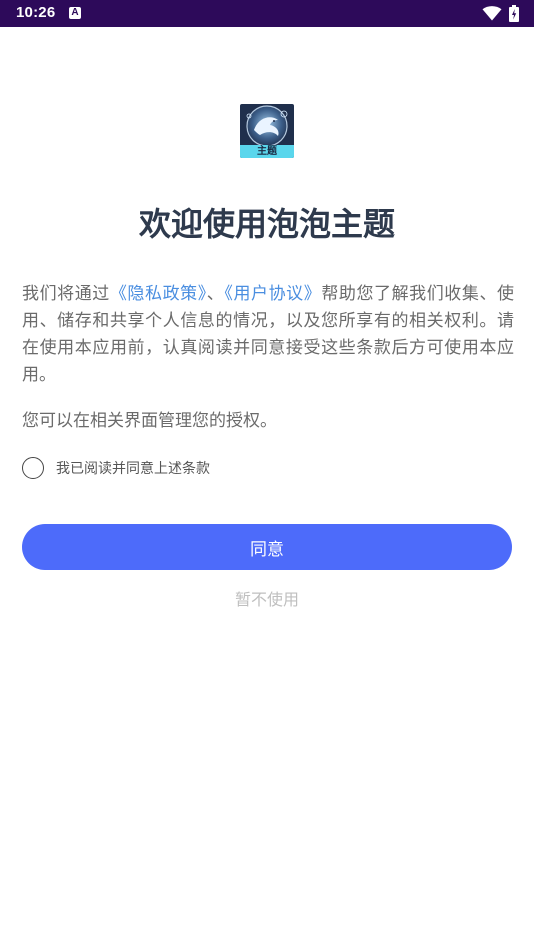 This screenshot has width=534, height=950. Describe the element at coordinates (66, 294) in the screenshot. I see `policy-text-intro: 我们将通过` at that location.